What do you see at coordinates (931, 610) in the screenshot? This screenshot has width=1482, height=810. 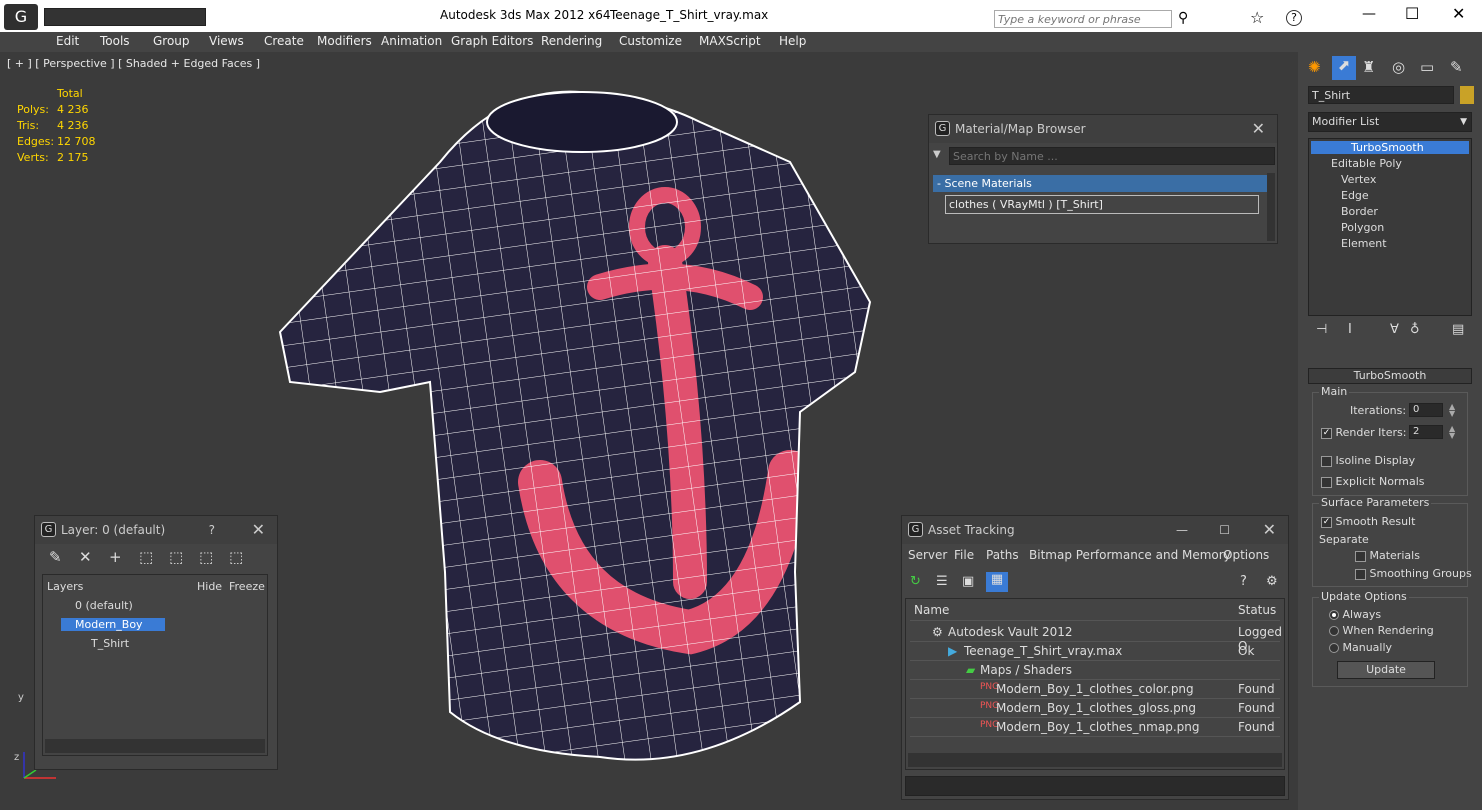 I see `name-header: Name` at bounding box center [931, 610].